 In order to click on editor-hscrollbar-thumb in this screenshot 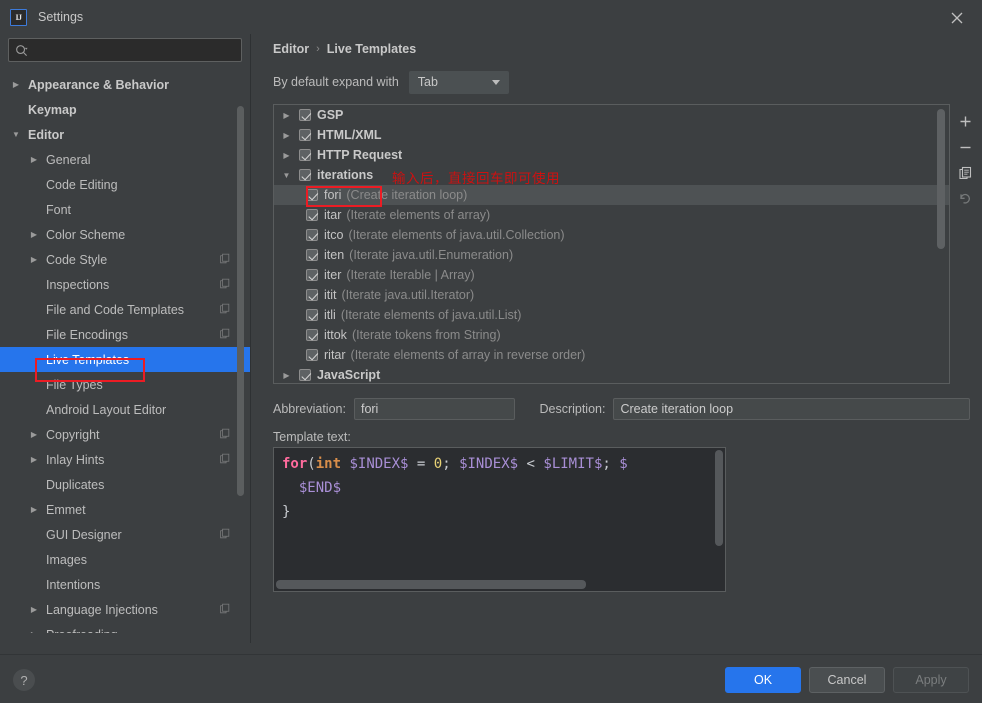, I will do `click(431, 584)`.